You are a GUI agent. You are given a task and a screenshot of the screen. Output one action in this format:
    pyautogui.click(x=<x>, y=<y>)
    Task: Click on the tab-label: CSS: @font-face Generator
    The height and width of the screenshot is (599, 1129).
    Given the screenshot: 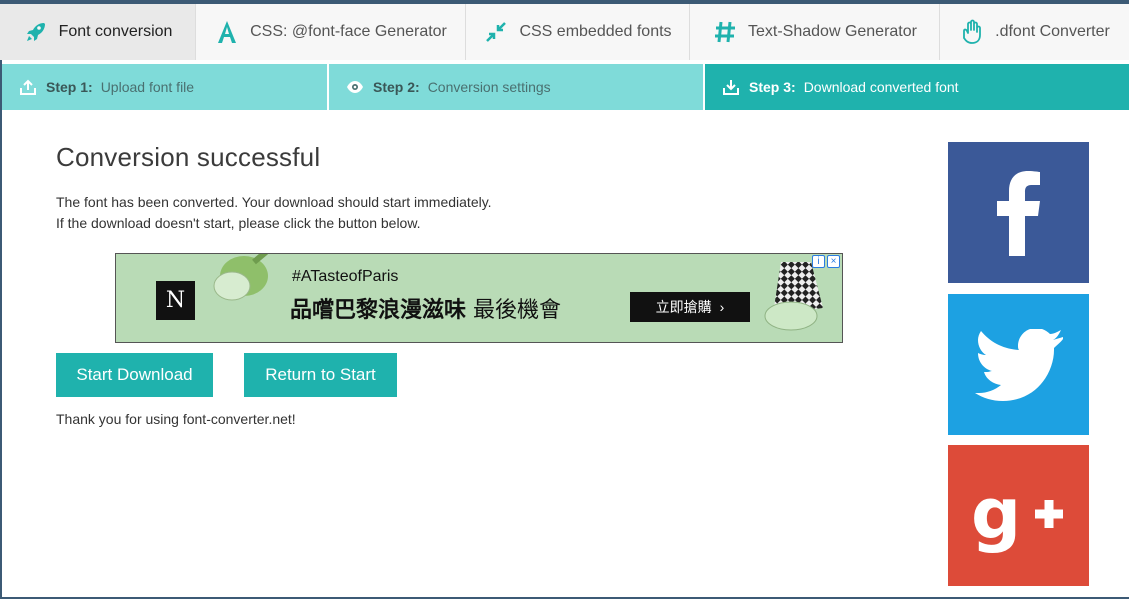 What is the action you would take?
    pyautogui.click(x=348, y=31)
    